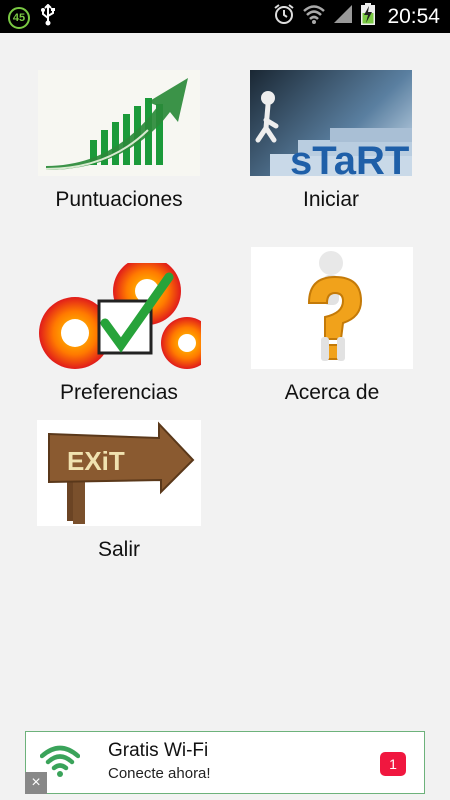 This screenshot has height=800, width=450. Describe the element at coordinates (118, 549) in the screenshot. I see `menu-item-label: Salir` at that location.